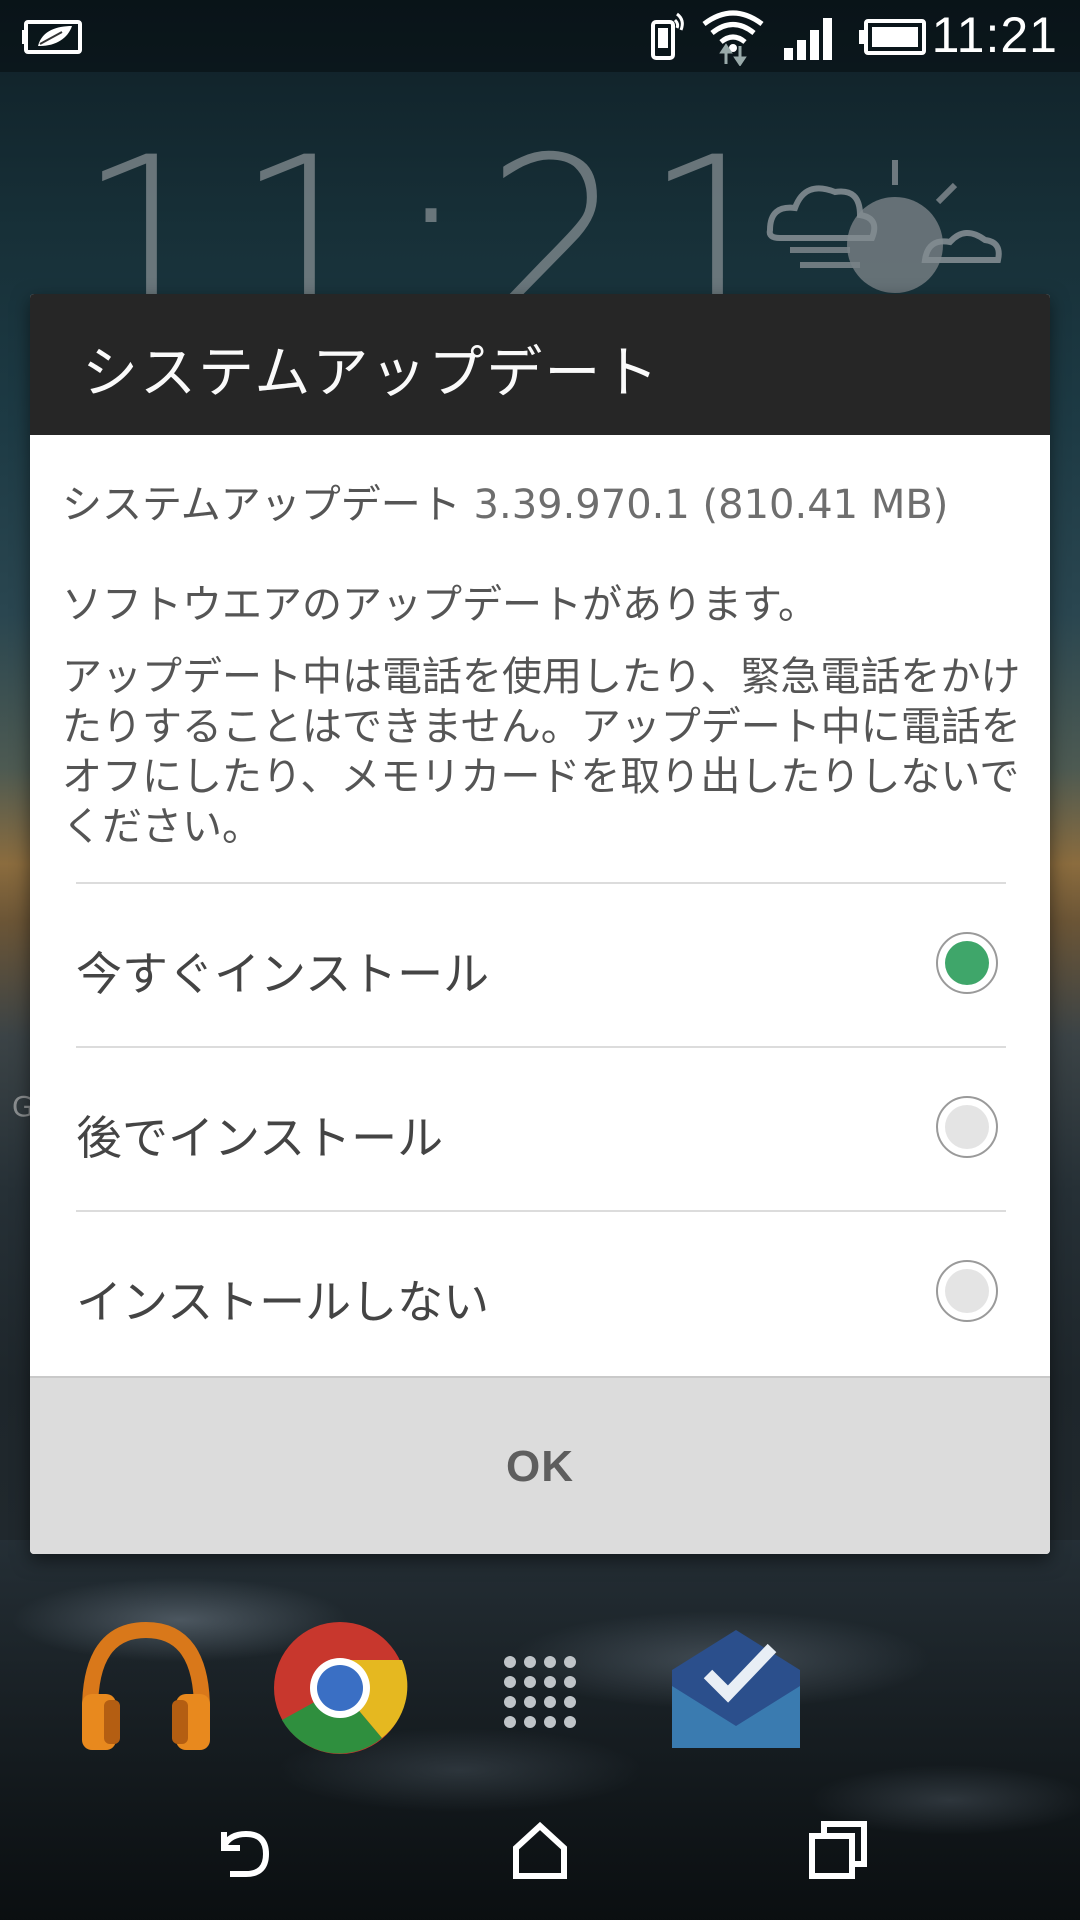  I want to click on status-bar: 11:21, so click(540, 36).